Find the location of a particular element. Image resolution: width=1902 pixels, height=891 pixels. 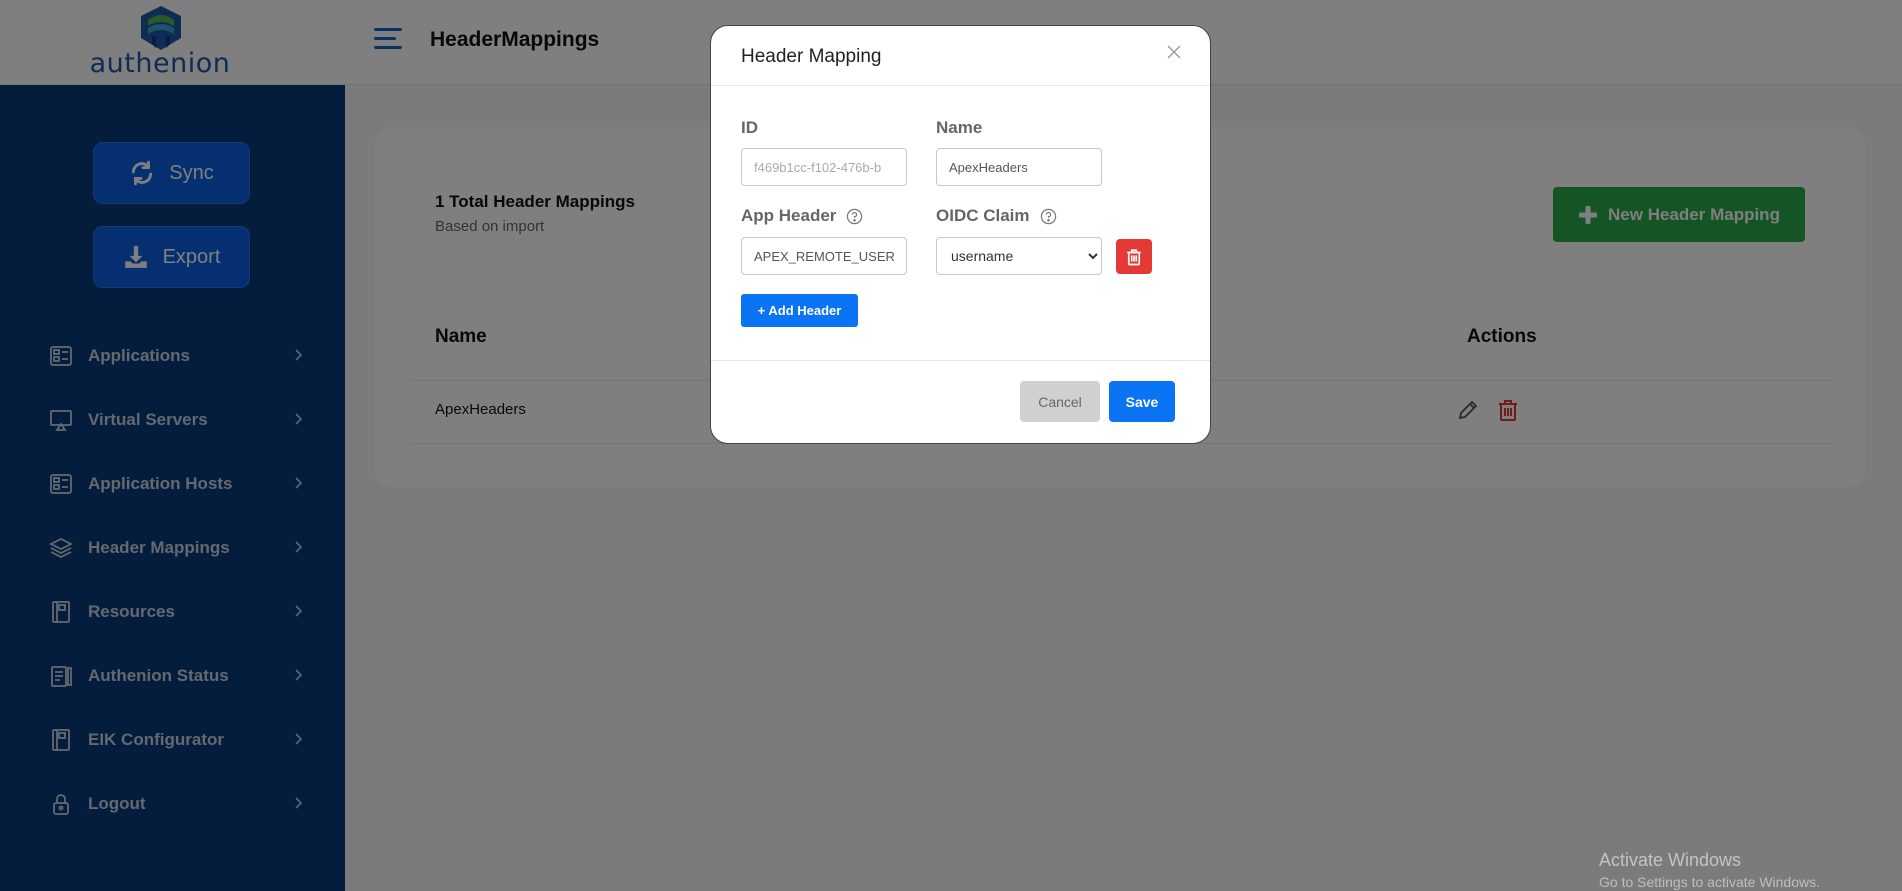

modal-header-divider is located at coordinates (960, 85).